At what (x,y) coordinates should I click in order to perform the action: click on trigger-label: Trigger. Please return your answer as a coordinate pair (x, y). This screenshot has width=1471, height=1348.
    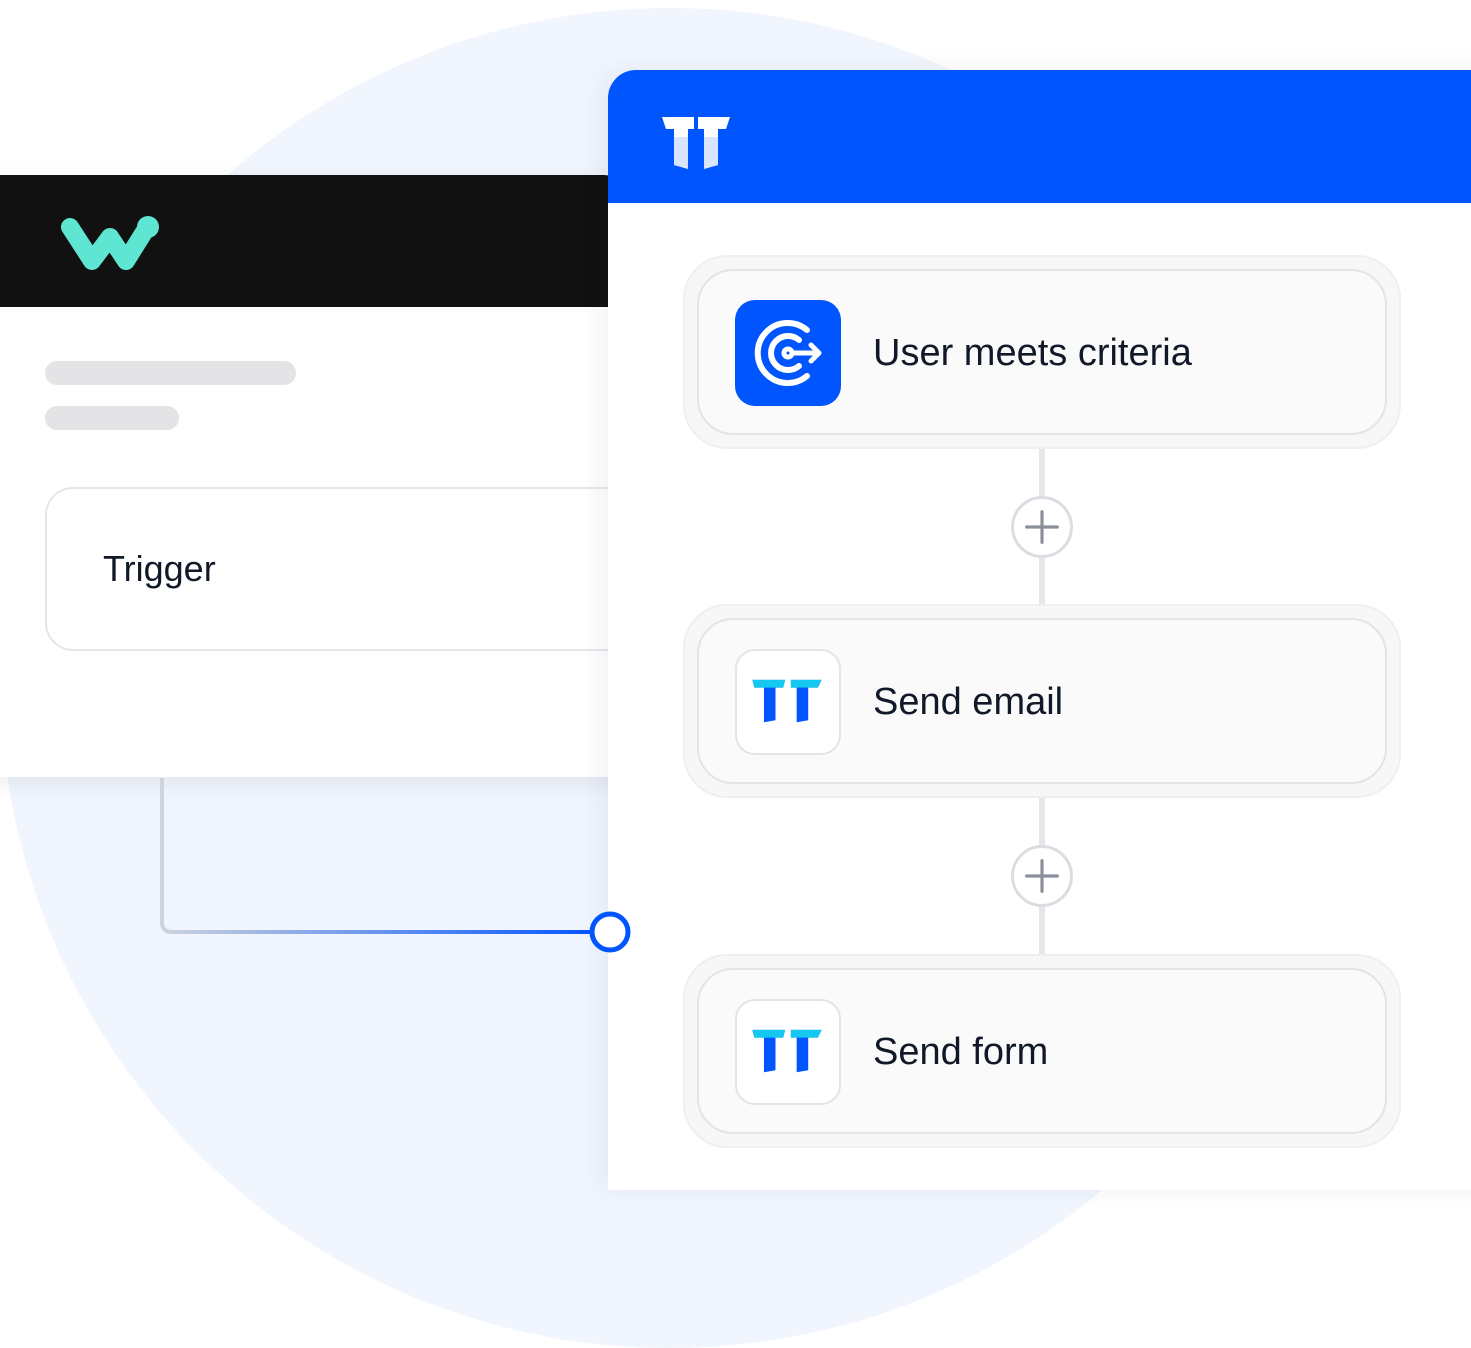
    Looking at the image, I should click on (159, 568).